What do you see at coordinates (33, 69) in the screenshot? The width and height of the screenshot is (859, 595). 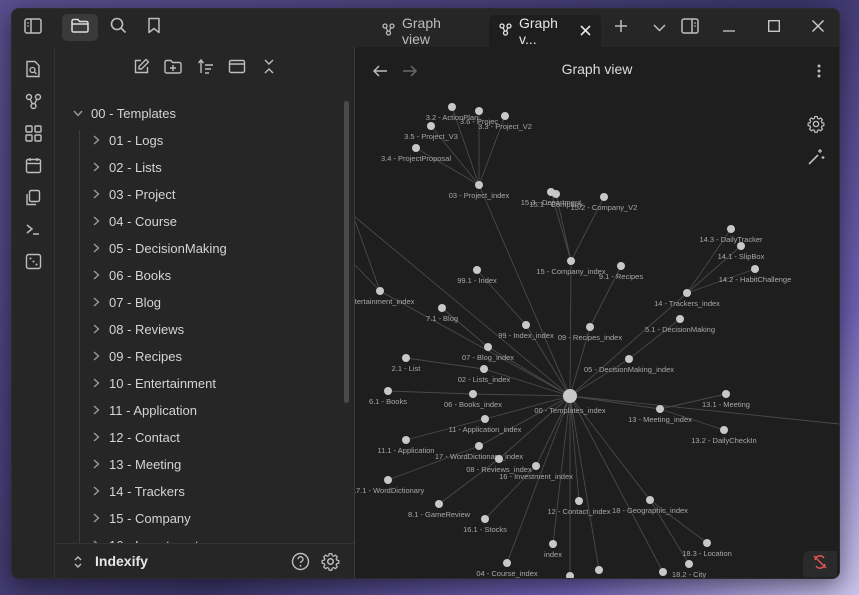 I see `open-quick-switcher-icon` at bounding box center [33, 69].